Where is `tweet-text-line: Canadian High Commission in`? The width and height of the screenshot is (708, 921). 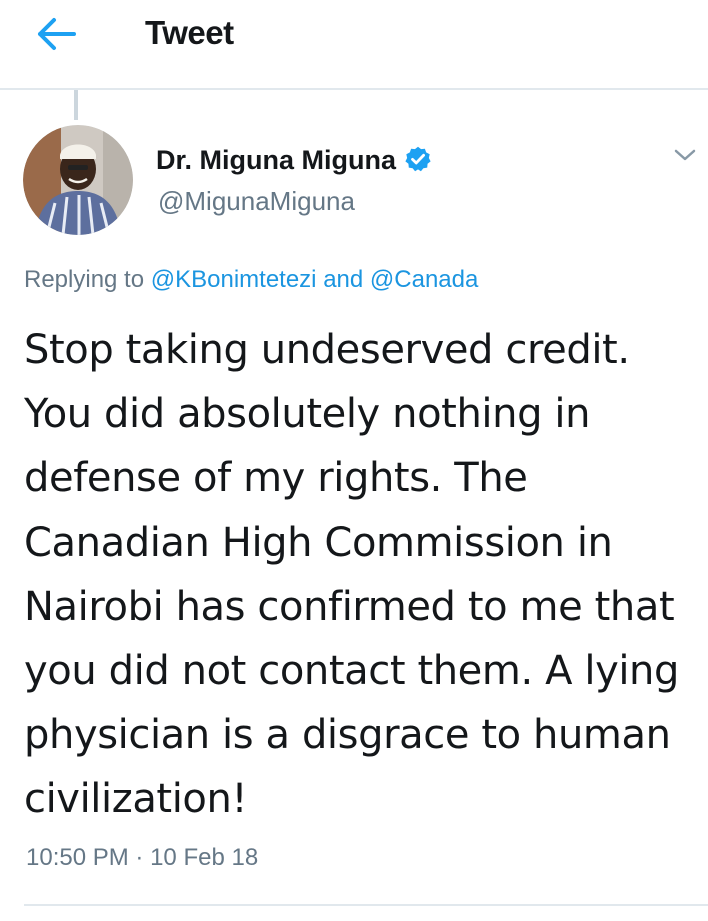
tweet-text-line: Canadian High Commission in is located at coordinates (318, 542).